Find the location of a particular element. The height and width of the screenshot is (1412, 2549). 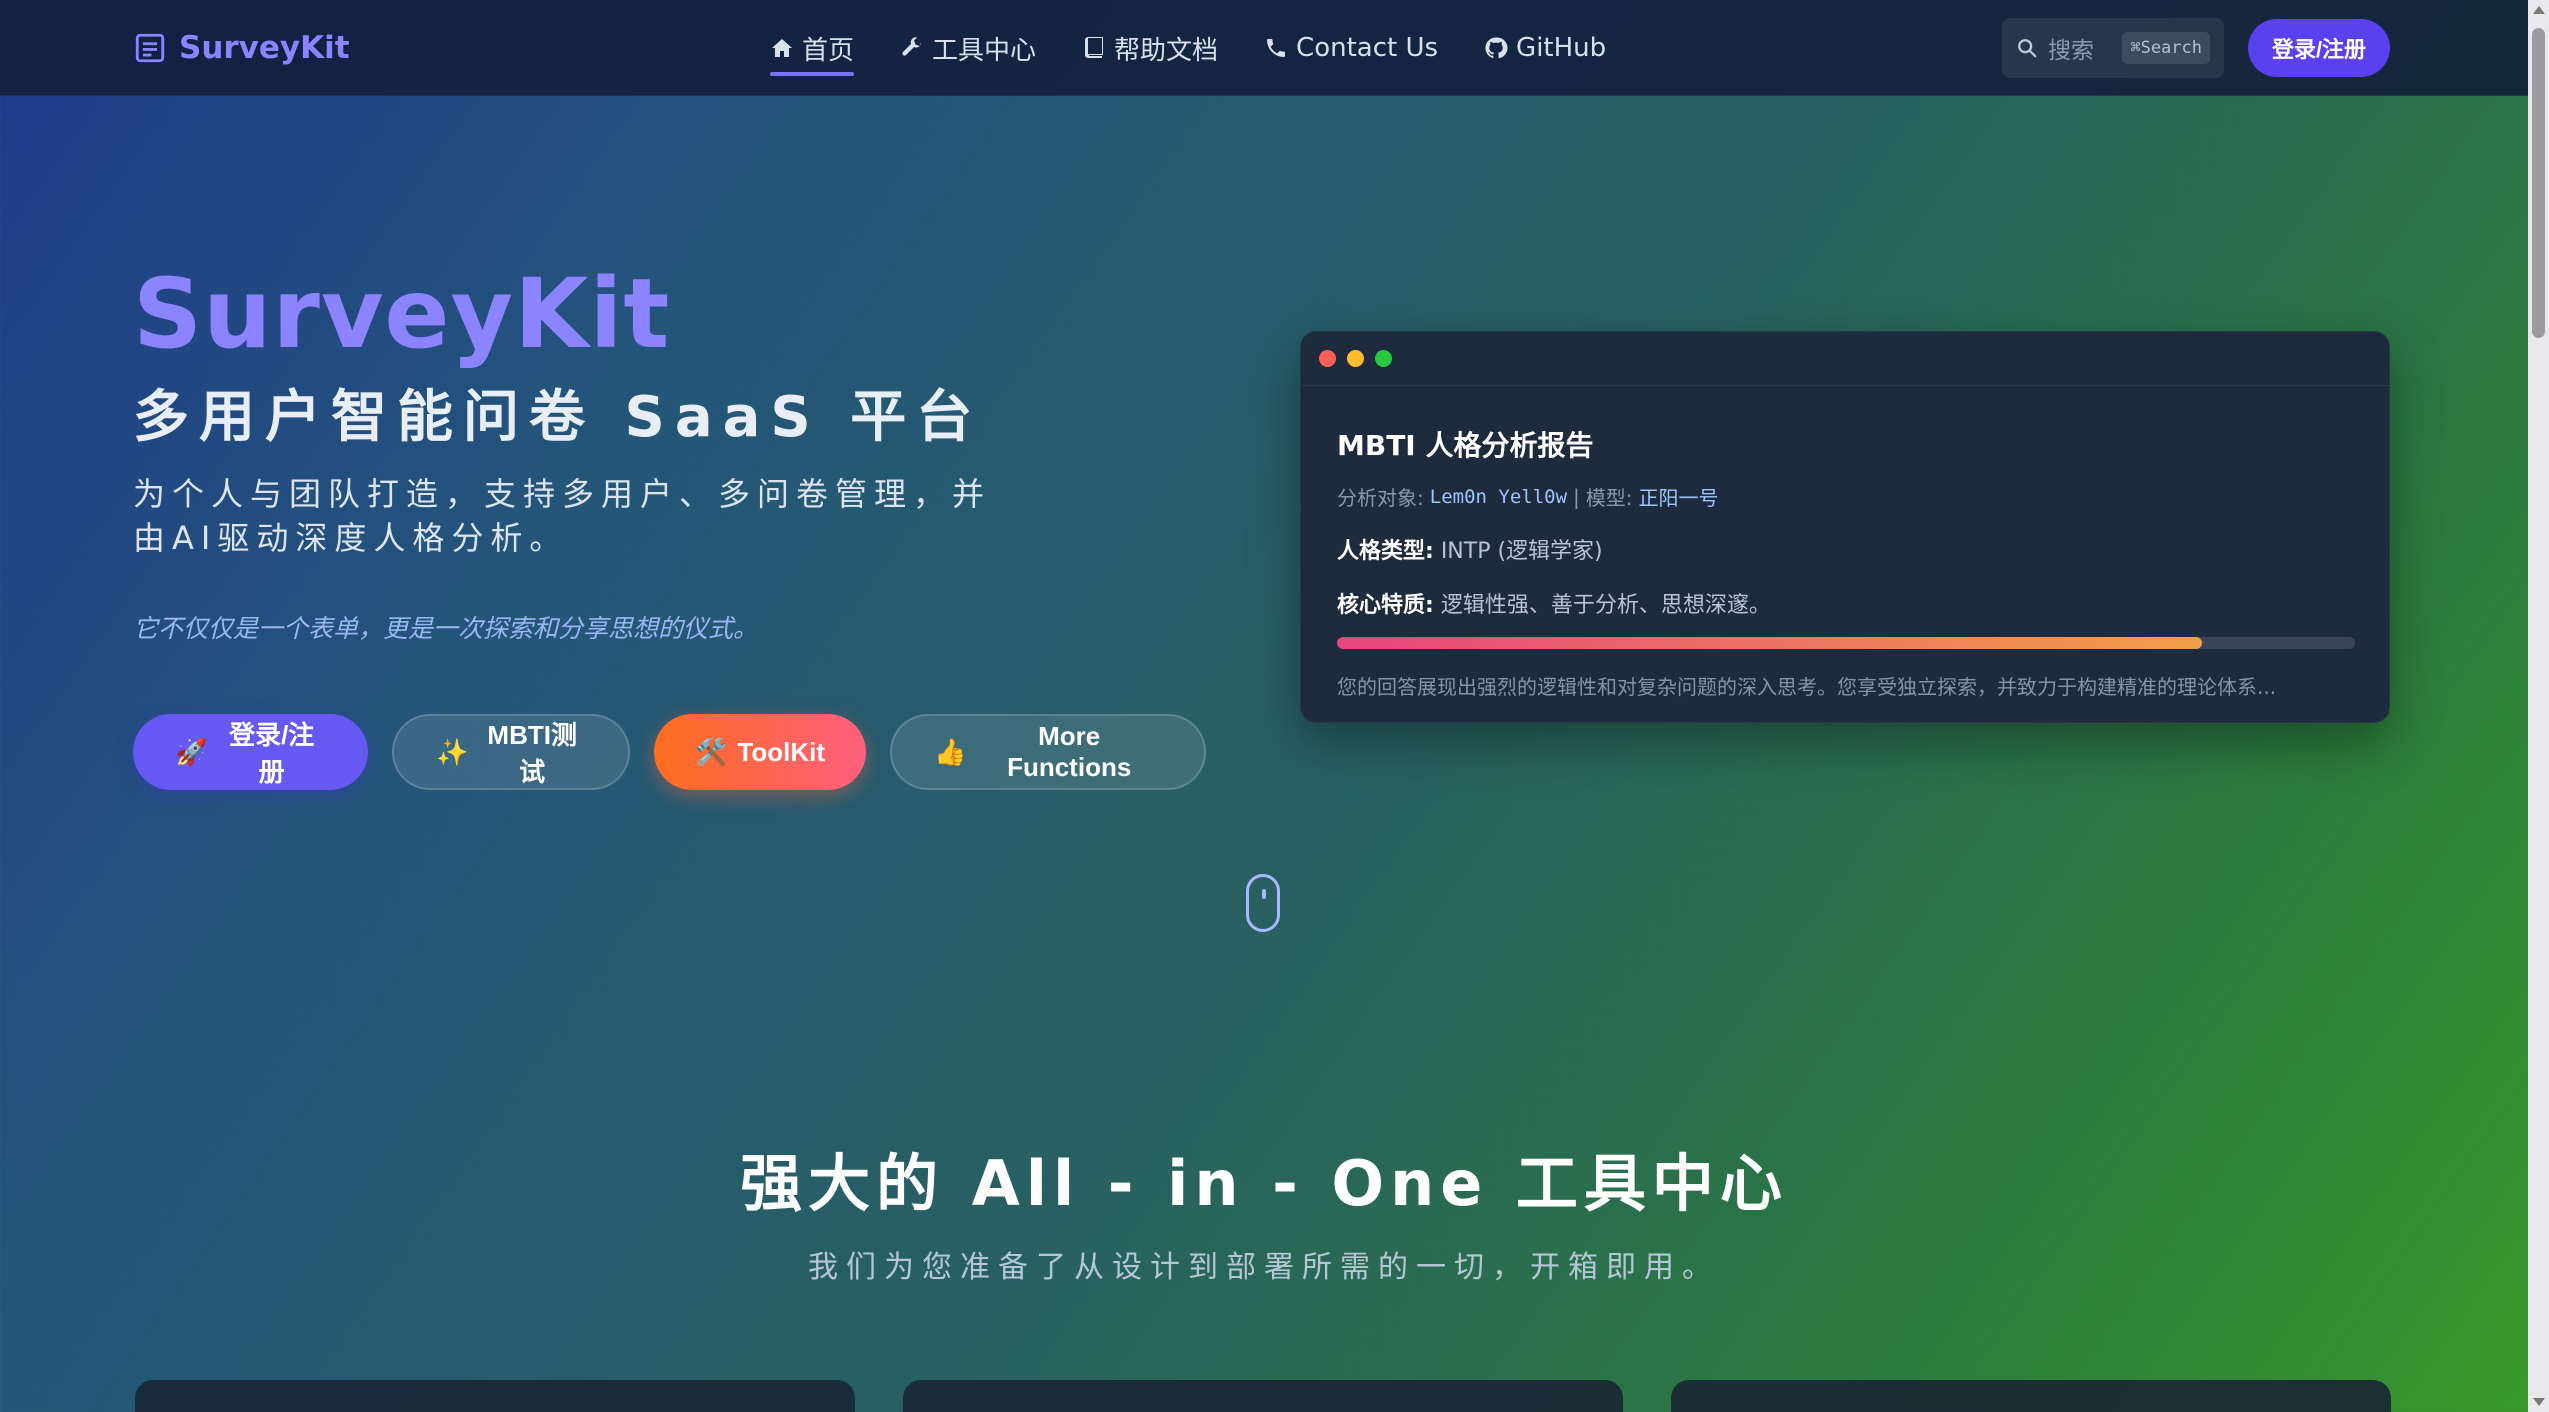

hero-subtitle: 多用户智能问卷 SaaS 平台 is located at coordinates (558, 417).